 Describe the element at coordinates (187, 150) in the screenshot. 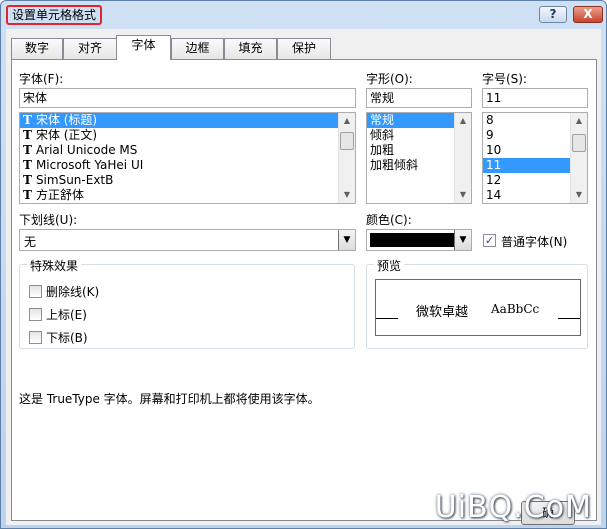

I see `list-item: T Arial Unicode MS` at that location.